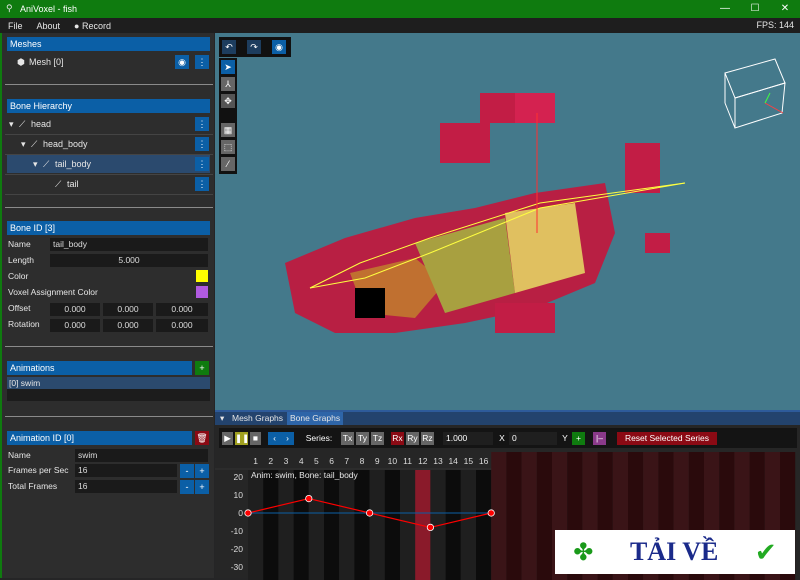  Describe the element at coordinates (533, 438) in the screenshot. I see `y-value-input: 0` at that location.